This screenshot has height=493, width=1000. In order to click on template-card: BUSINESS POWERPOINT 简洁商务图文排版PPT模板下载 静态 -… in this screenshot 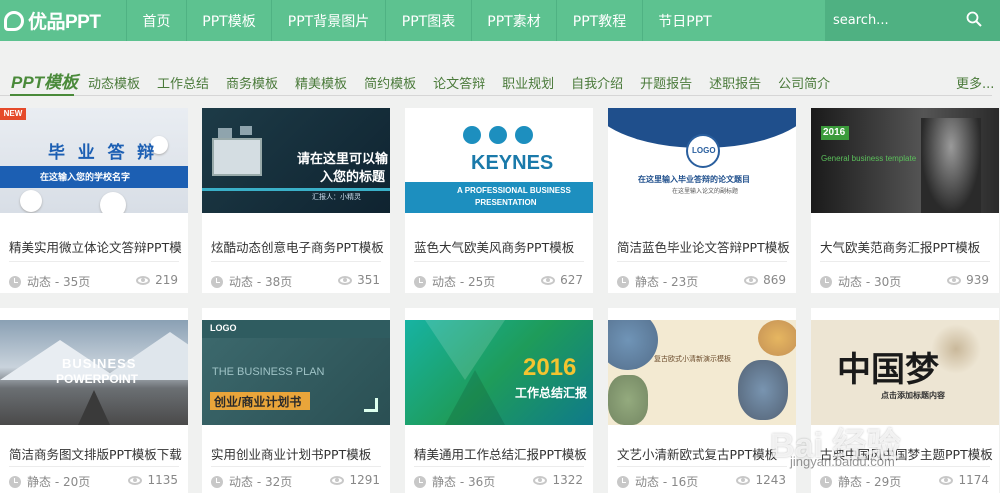, I will do `click(94, 400)`.